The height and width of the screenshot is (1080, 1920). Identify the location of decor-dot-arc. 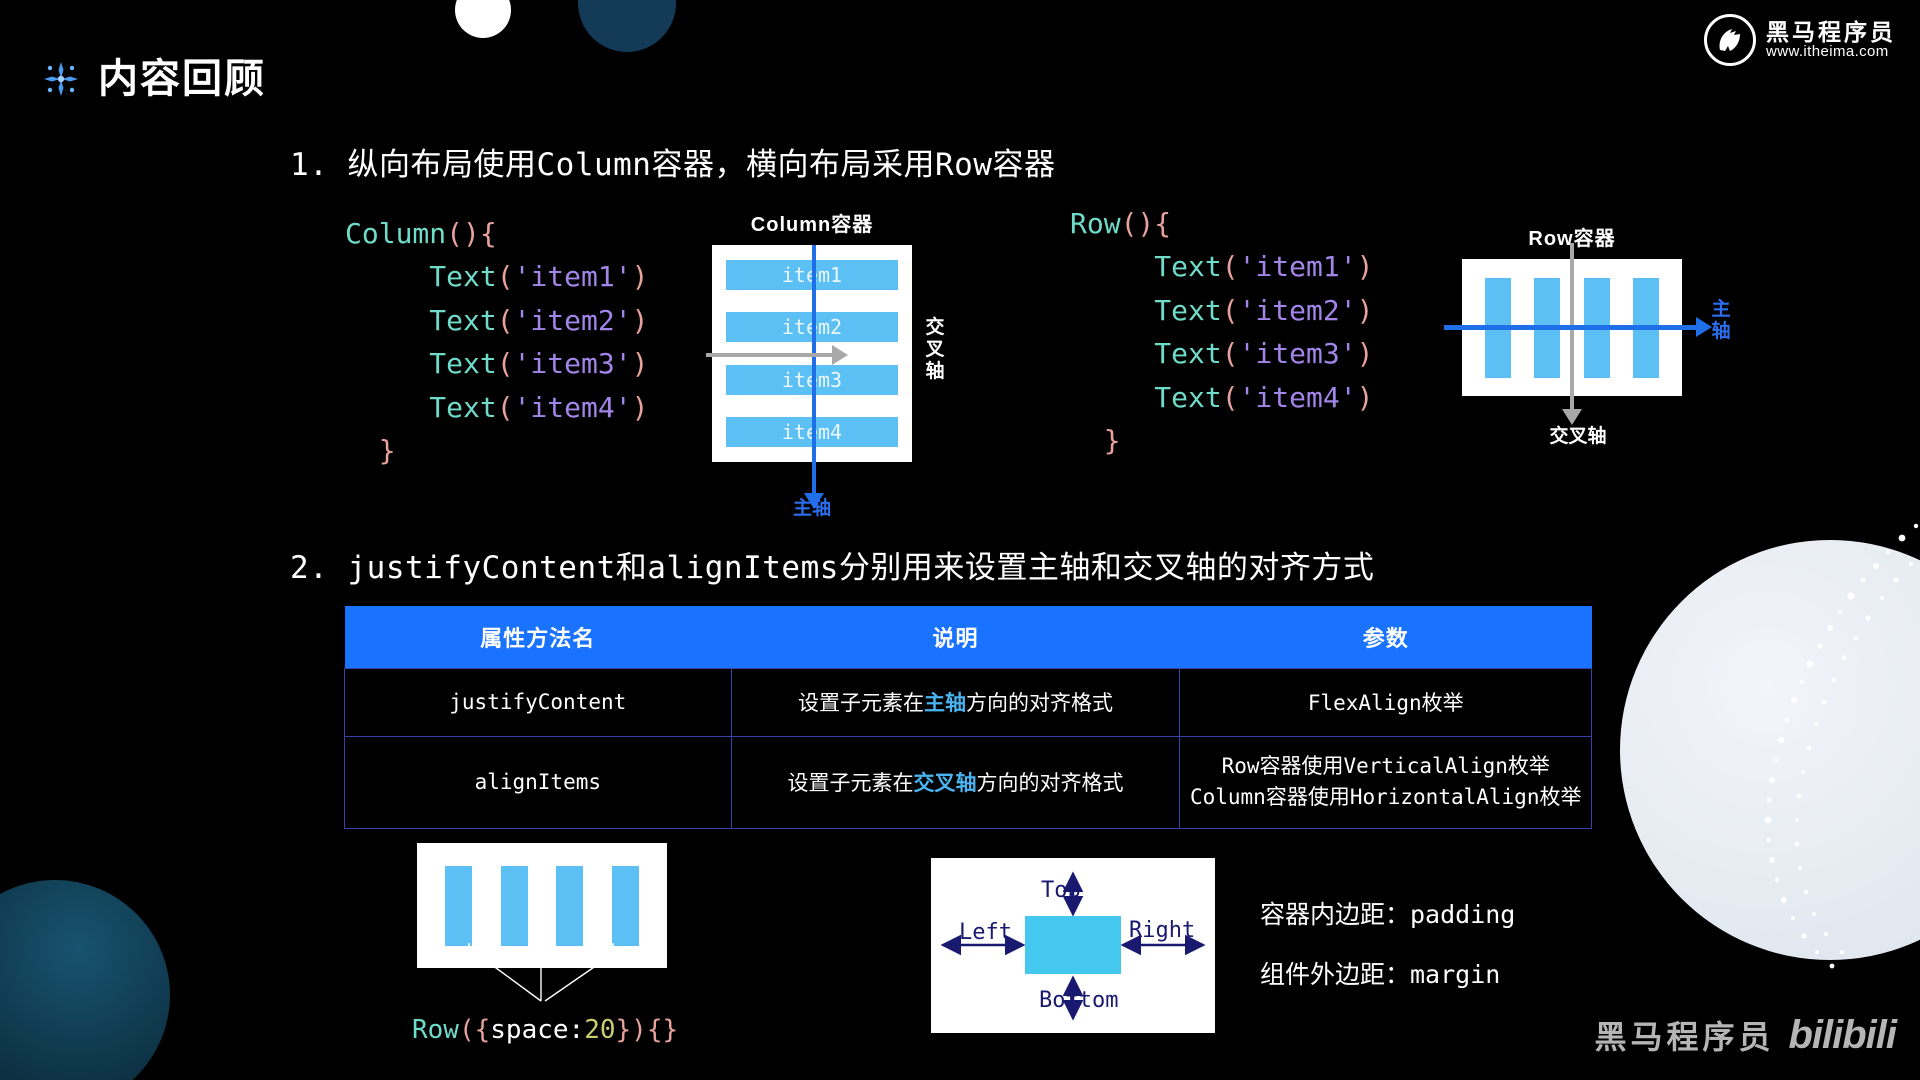
(1841, 746).